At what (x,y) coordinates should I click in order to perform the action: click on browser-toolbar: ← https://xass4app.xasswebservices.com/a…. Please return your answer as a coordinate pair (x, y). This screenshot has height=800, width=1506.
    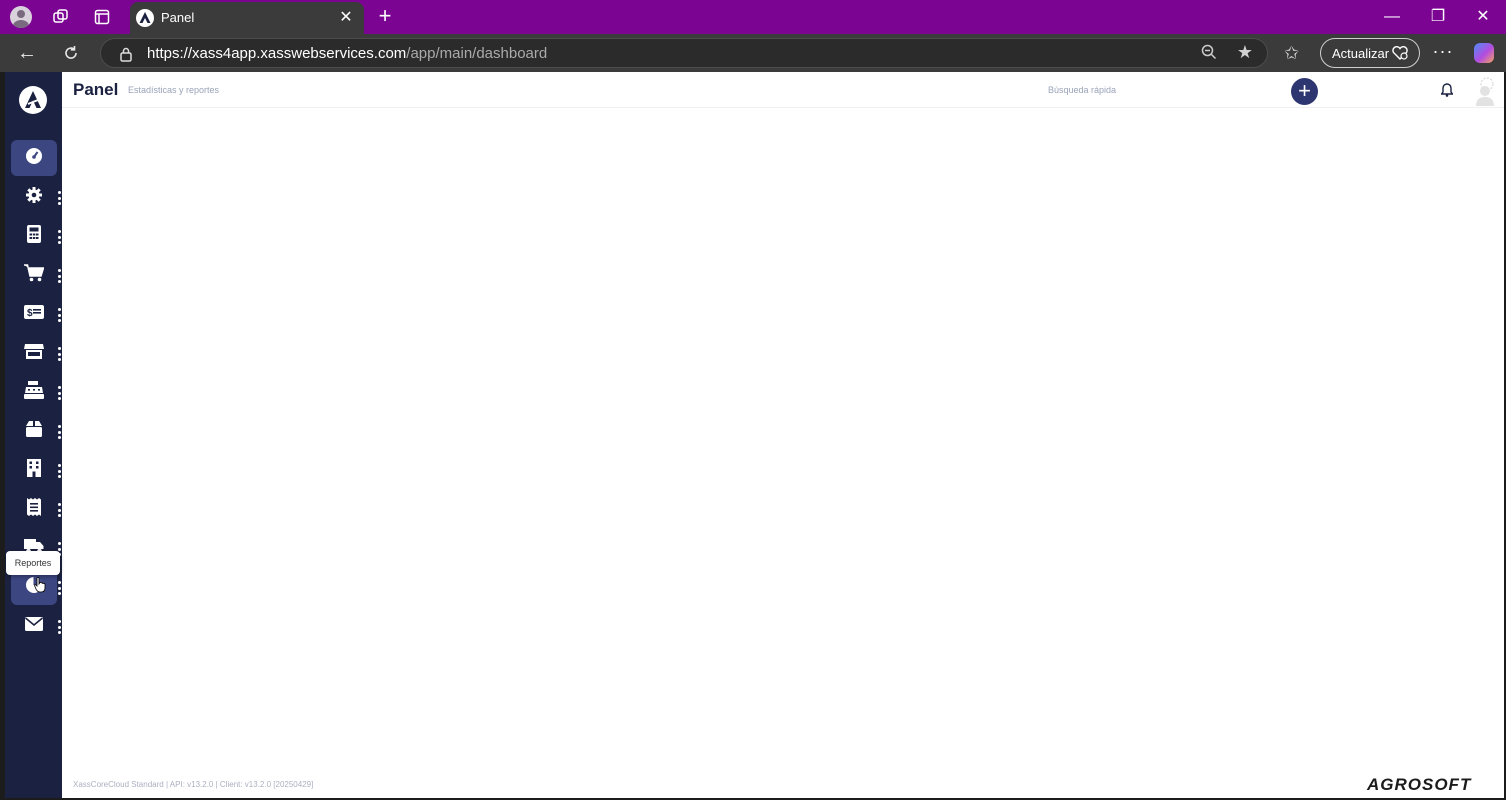
    Looking at the image, I should click on (753, 53).